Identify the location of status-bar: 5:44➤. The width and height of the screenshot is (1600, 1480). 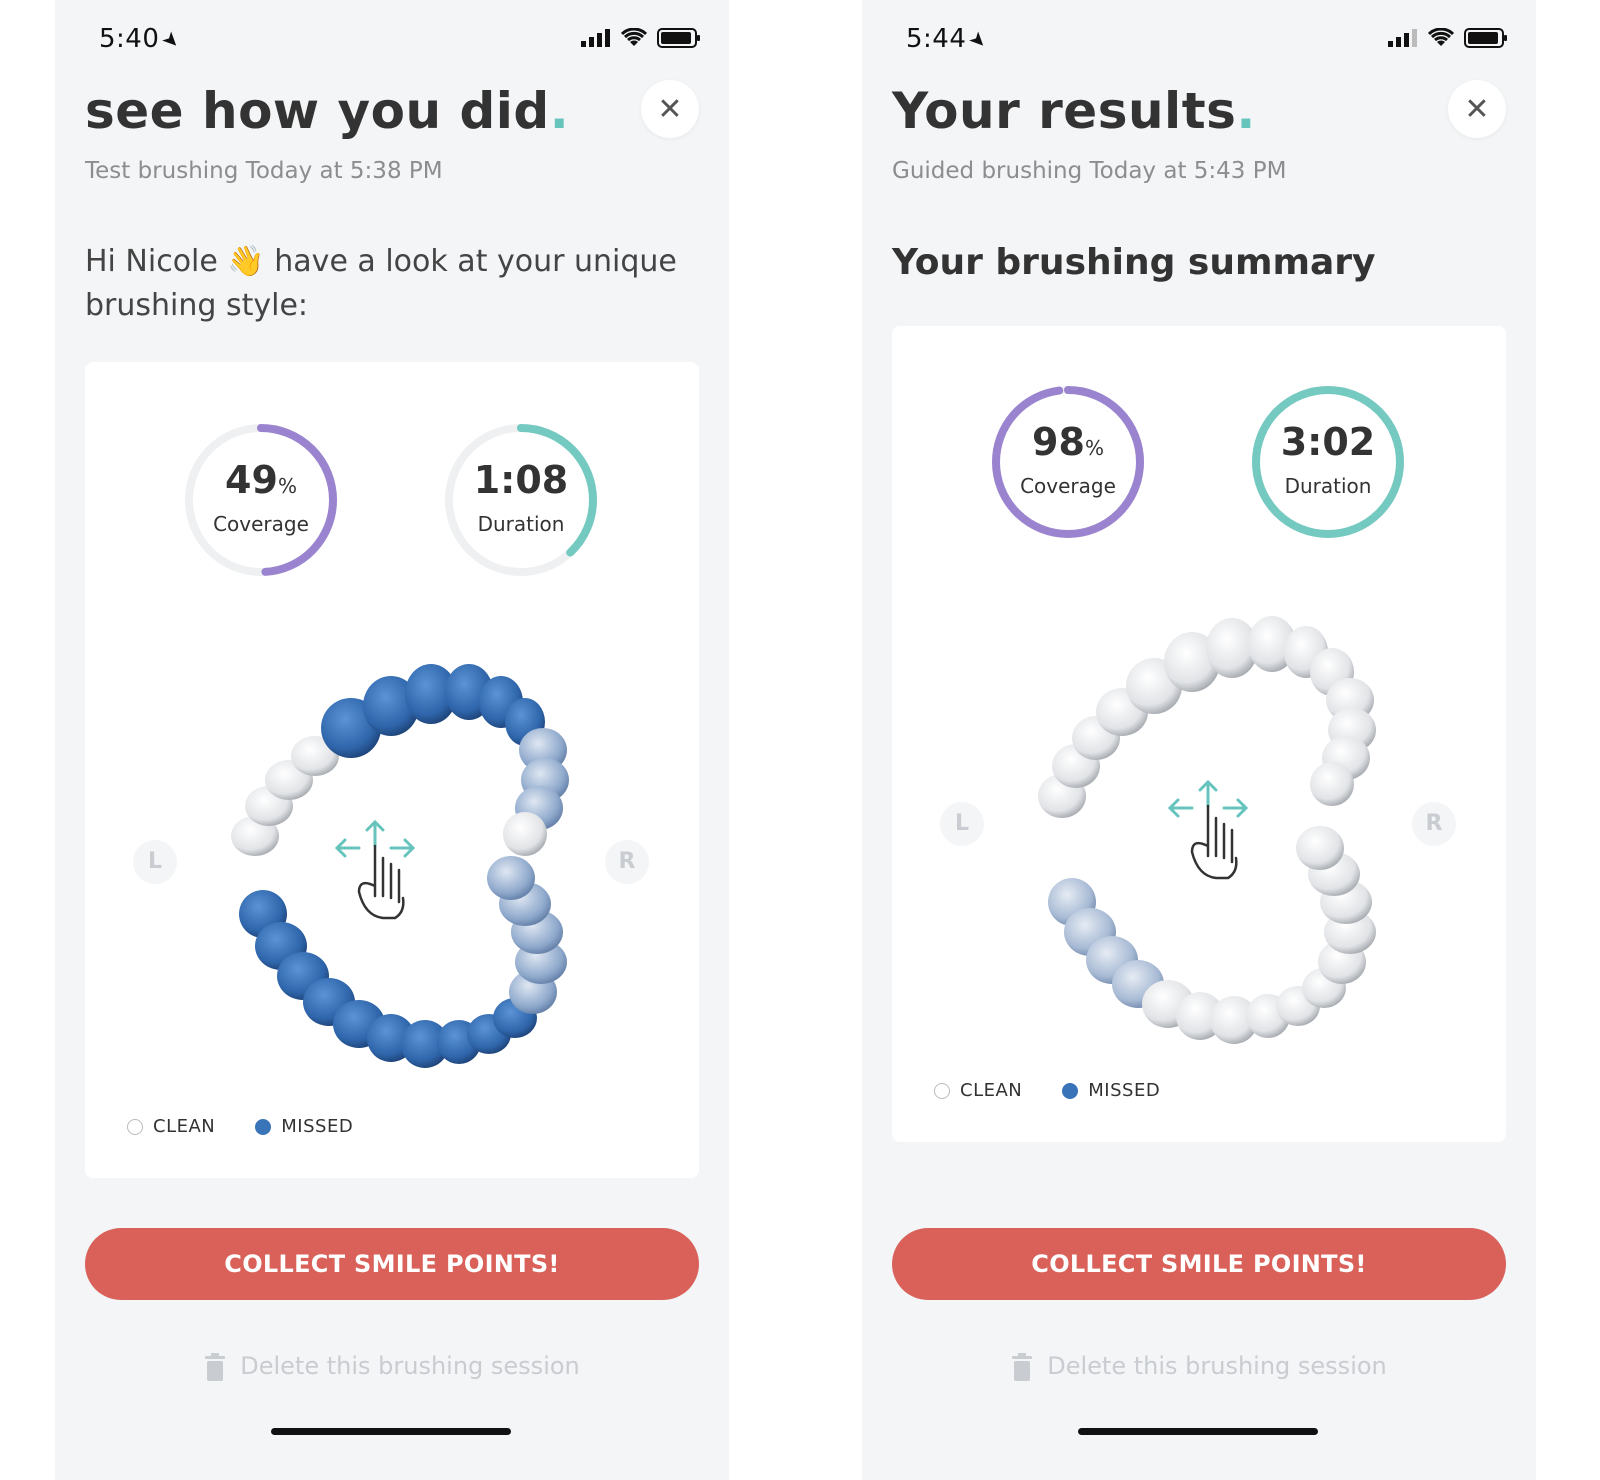
(1199, 42).